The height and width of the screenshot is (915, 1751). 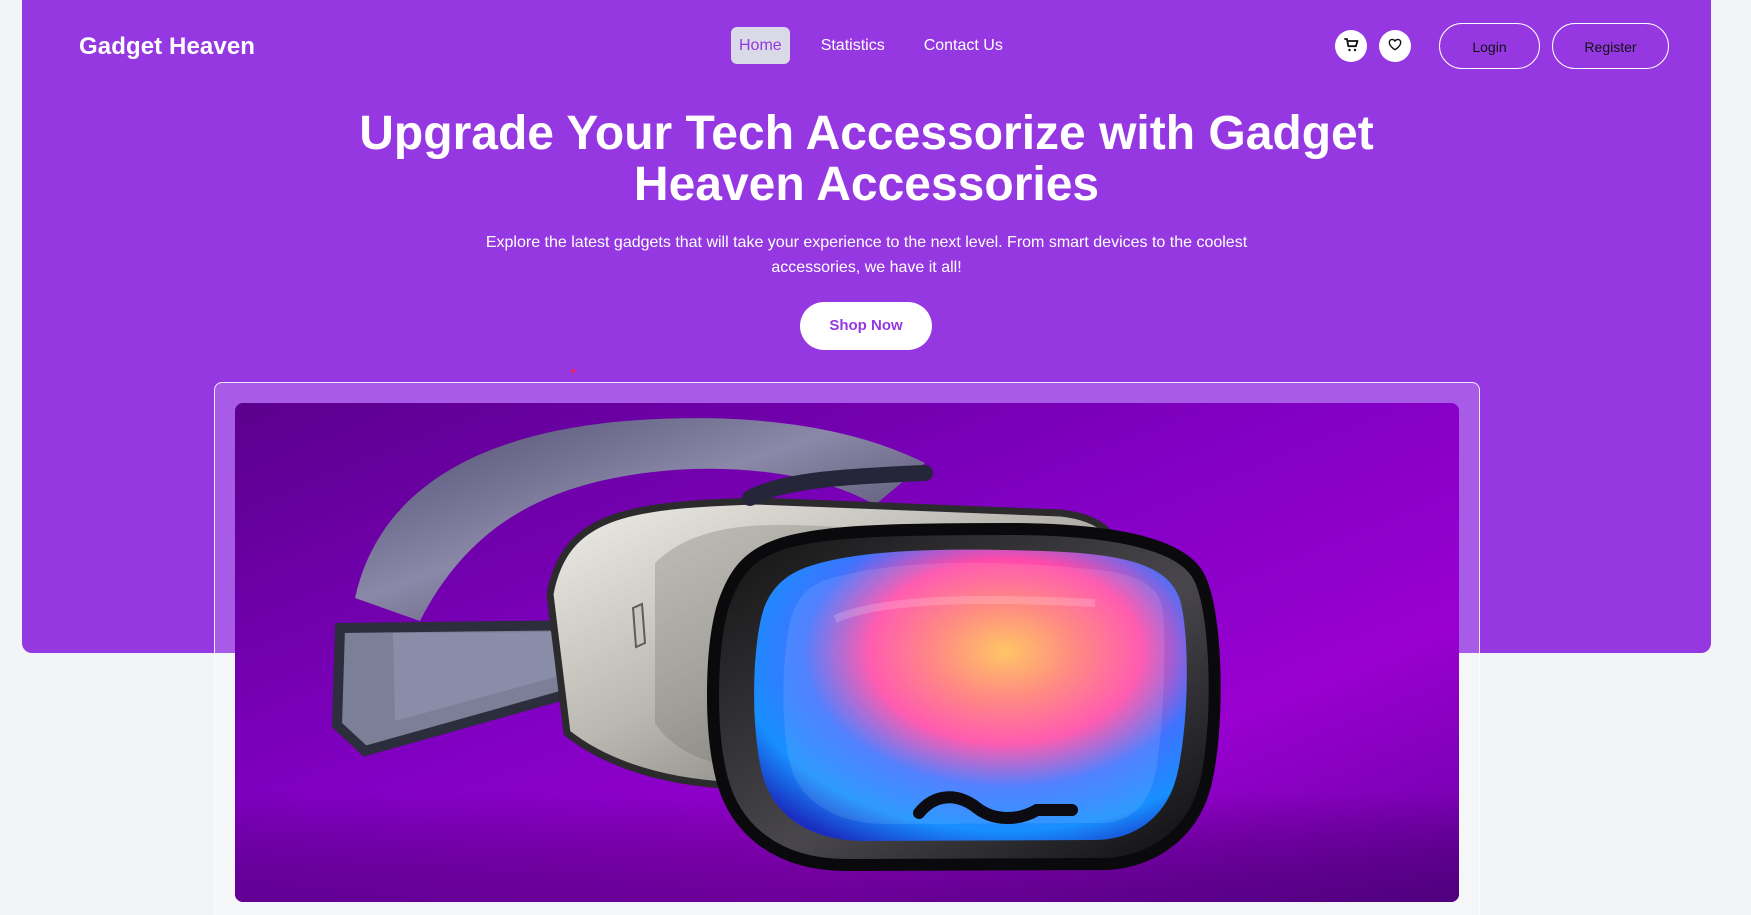 I want to click on nav-statistics-link: Statistics, so click(x=853, y=45).